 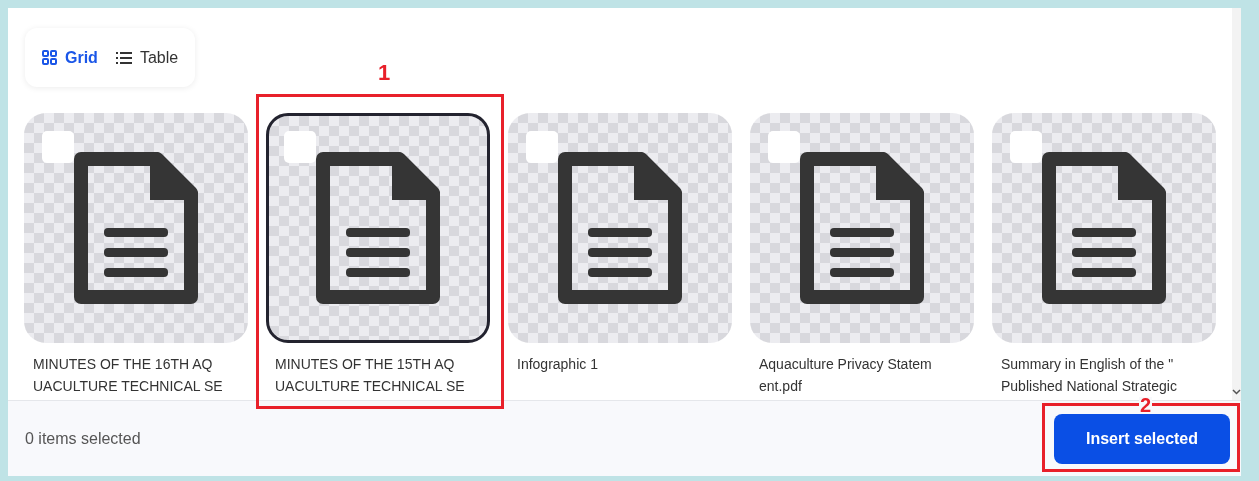 What do you see at coordinates (557, 364) in the screenshot?
I see `file-name: Infographic 1` at bounding box center [557, 364].